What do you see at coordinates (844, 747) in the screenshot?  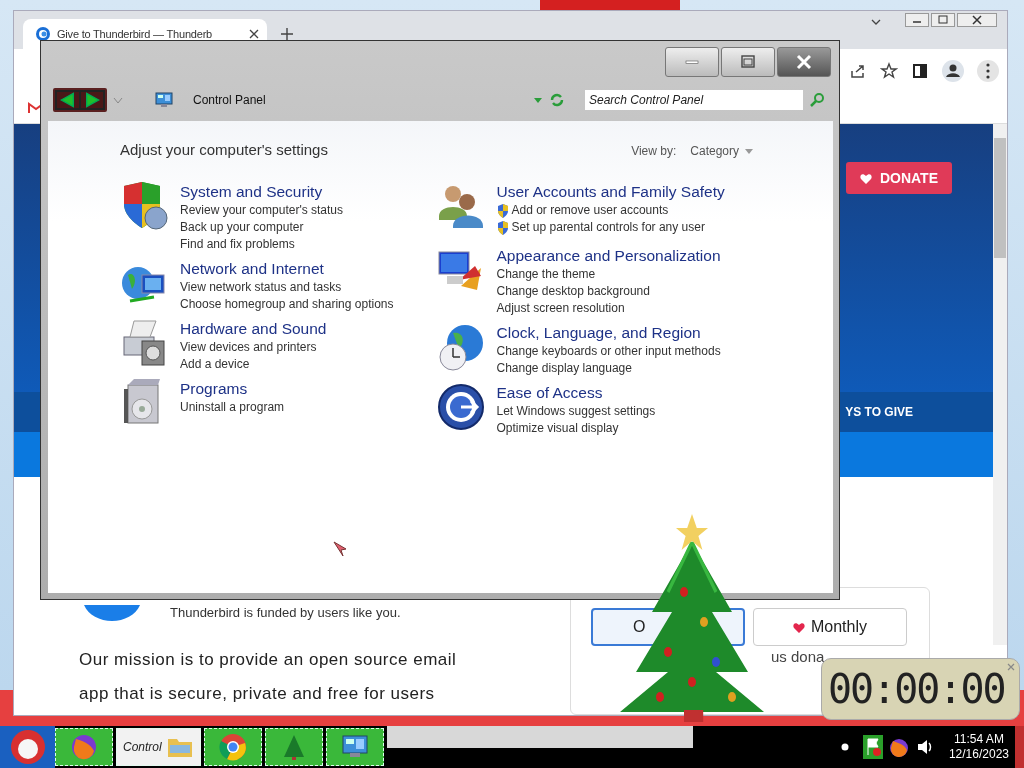 I see `dot-icon` at bounding box center [844, 747].